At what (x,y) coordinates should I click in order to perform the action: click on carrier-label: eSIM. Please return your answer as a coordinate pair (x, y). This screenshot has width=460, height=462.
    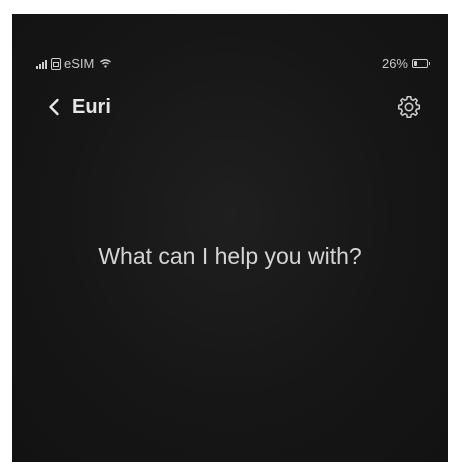
    Looking at the image, I should click on (79, 63).